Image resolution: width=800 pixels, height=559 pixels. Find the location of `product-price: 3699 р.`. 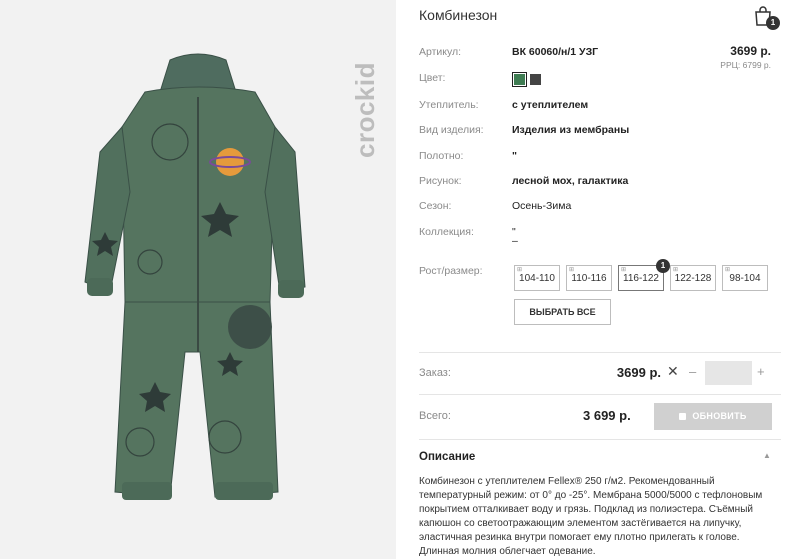

product-price: 3699 р. is located at coordinates (750, 51).